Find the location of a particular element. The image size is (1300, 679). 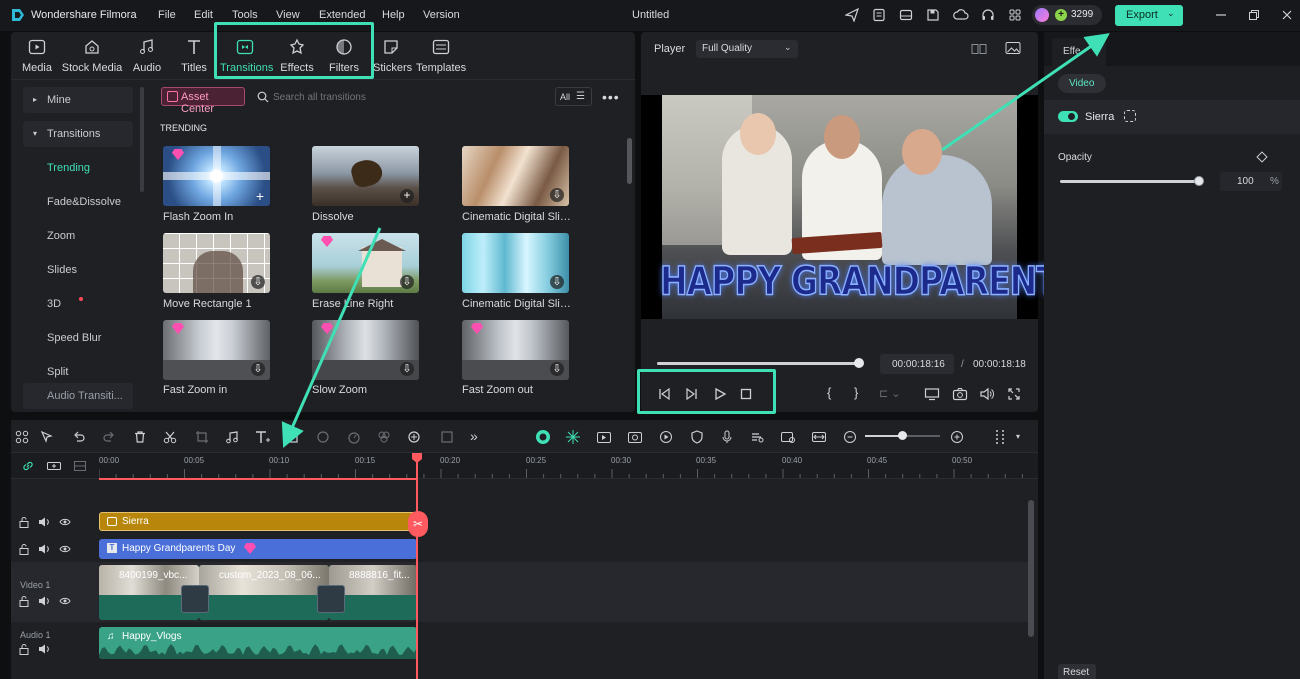

arrow-to-timeline is located at coordinates (331, 337).